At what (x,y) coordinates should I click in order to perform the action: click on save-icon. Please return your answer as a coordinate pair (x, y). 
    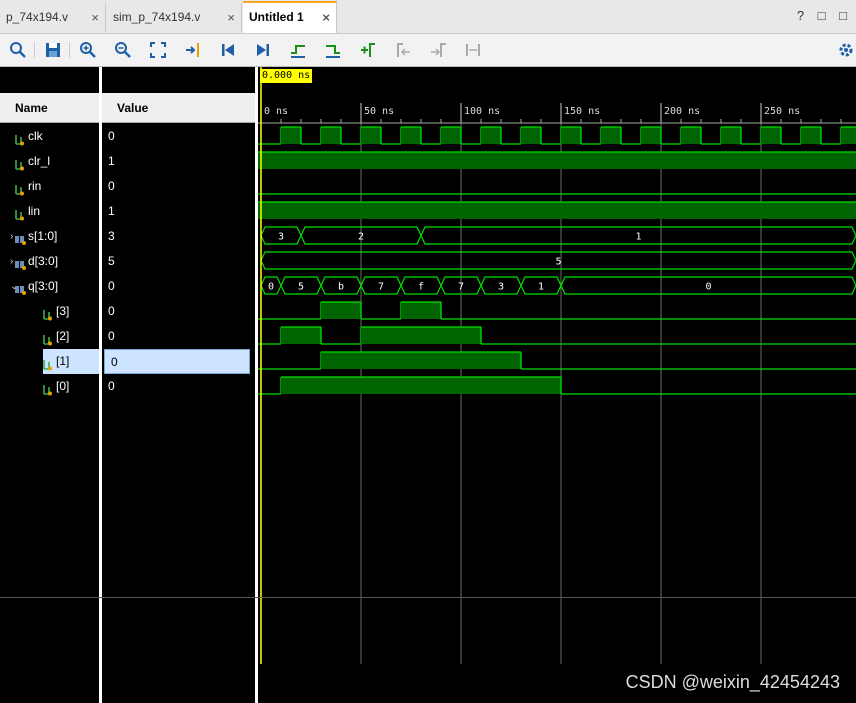
    Looking at the image, I should click on (53, 50).